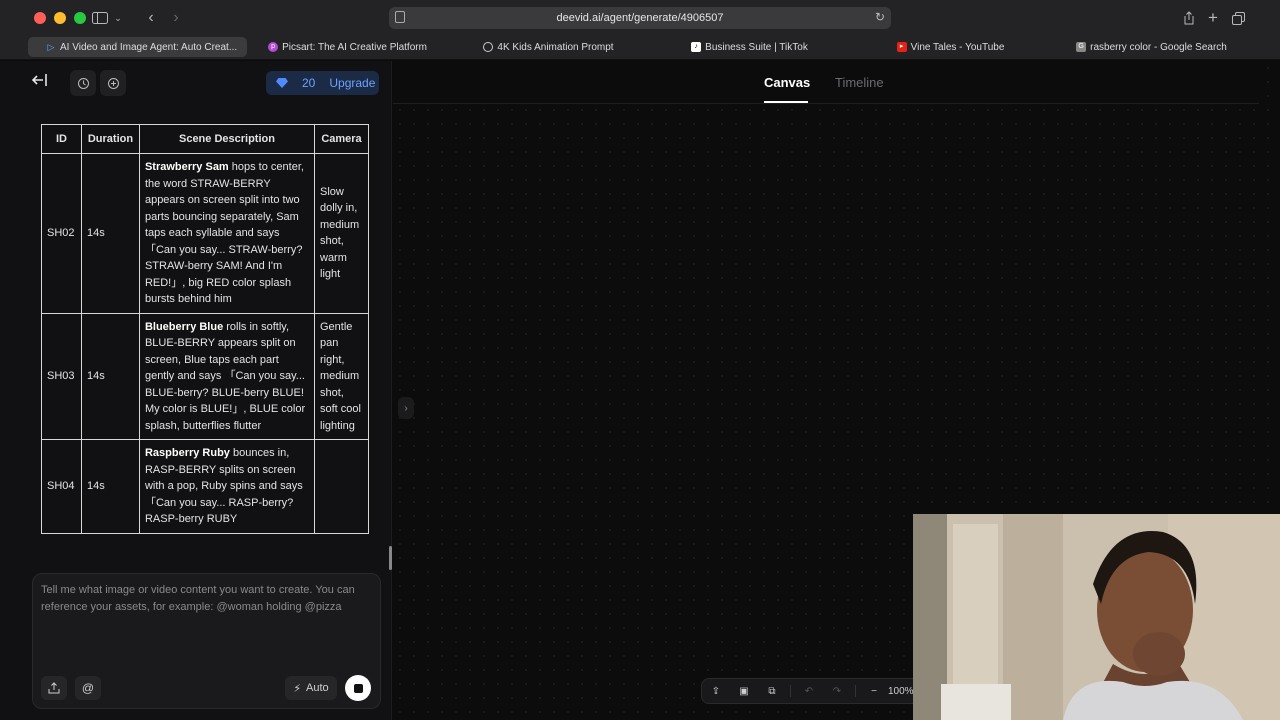 The width and height of the screenshot is (1280, 720). What do you see at coordinates (107, 18) in the screenshot?
I see `sidebar-toggle-icon: ⌄` at bounding box center [107, 18].